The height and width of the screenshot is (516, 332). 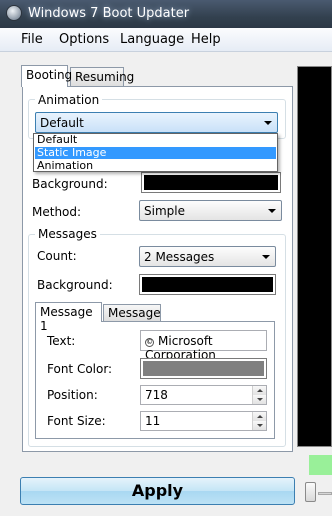 I want to click on menu-language: Language, so click(x=152, y=39).